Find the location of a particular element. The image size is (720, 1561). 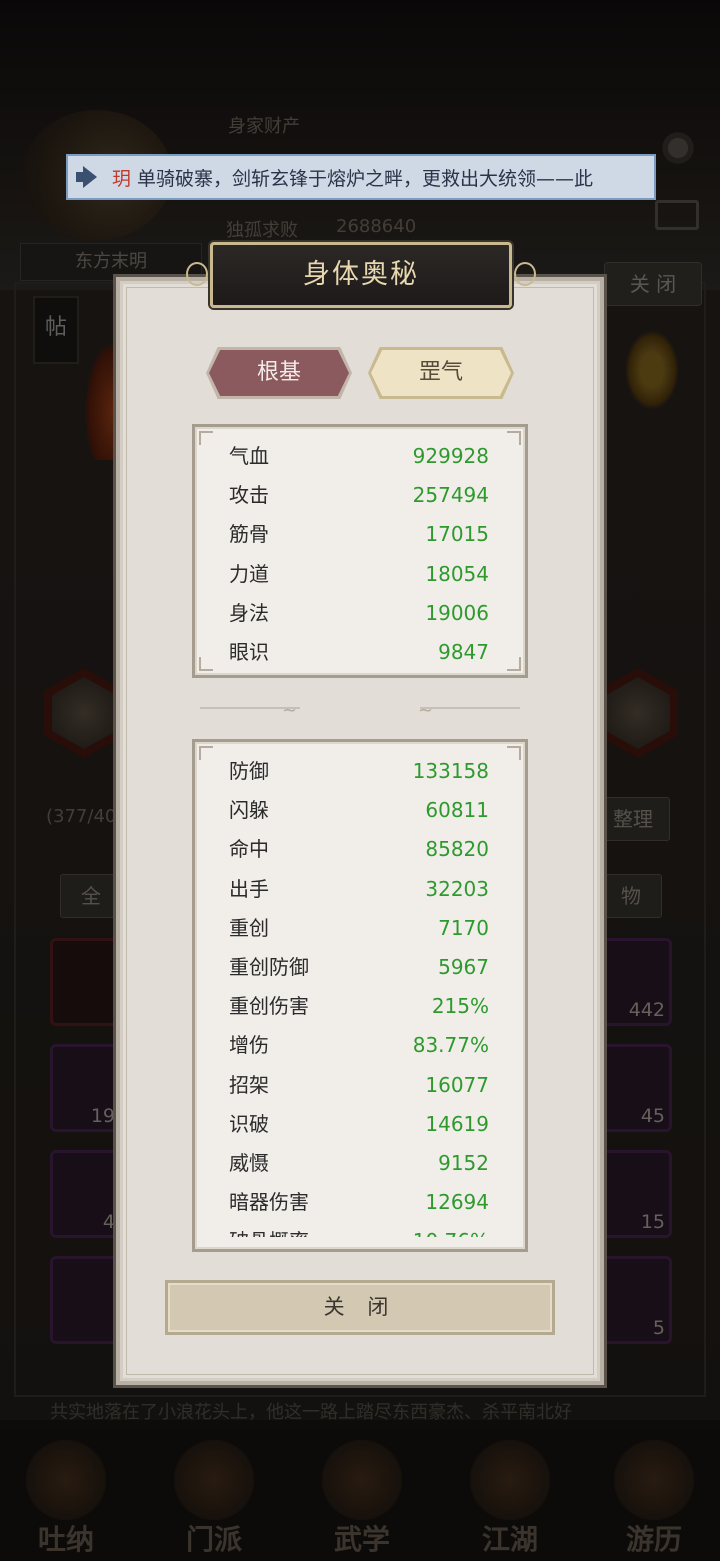

stat-row: 出手 32203 is located at coordinates (359, 888).